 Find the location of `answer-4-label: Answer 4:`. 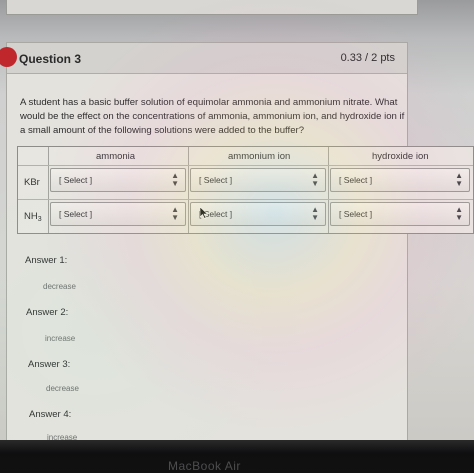

answer-4-label: Answer 4: is located at coordinates (50, 414).